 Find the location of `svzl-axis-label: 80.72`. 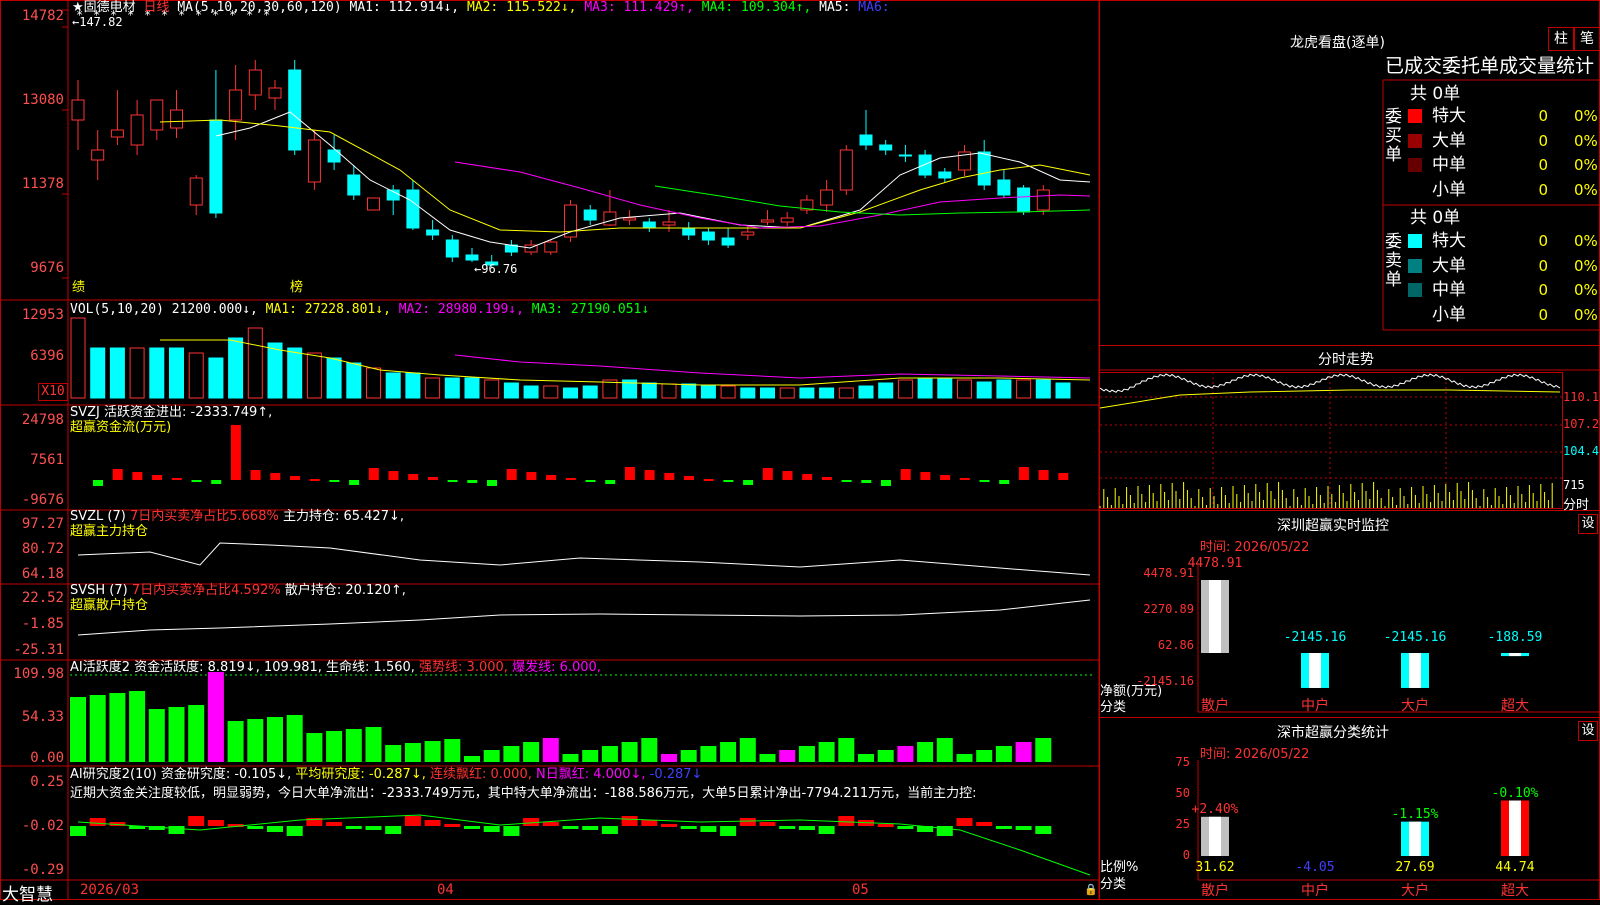

svzl-axis-label: 80.72 is located at coordinates (42, 549).